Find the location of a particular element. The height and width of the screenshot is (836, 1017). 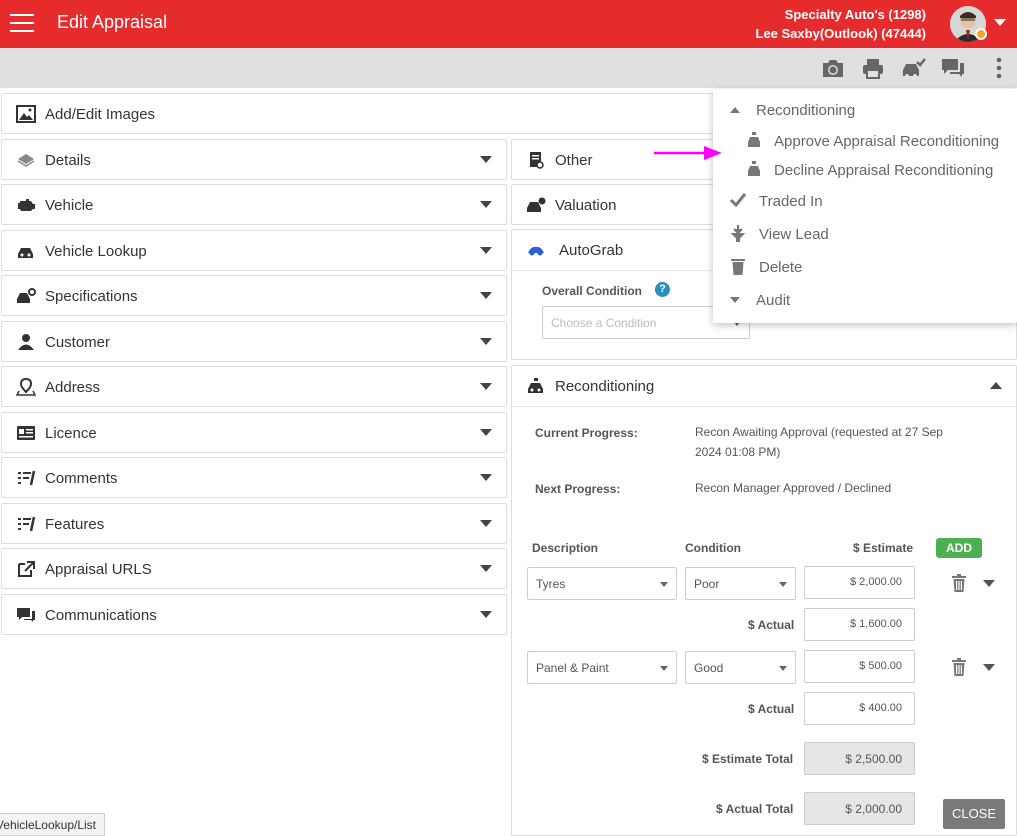

menu-section-reconditioning: Reconditioning is located at coordinates (805, 110).